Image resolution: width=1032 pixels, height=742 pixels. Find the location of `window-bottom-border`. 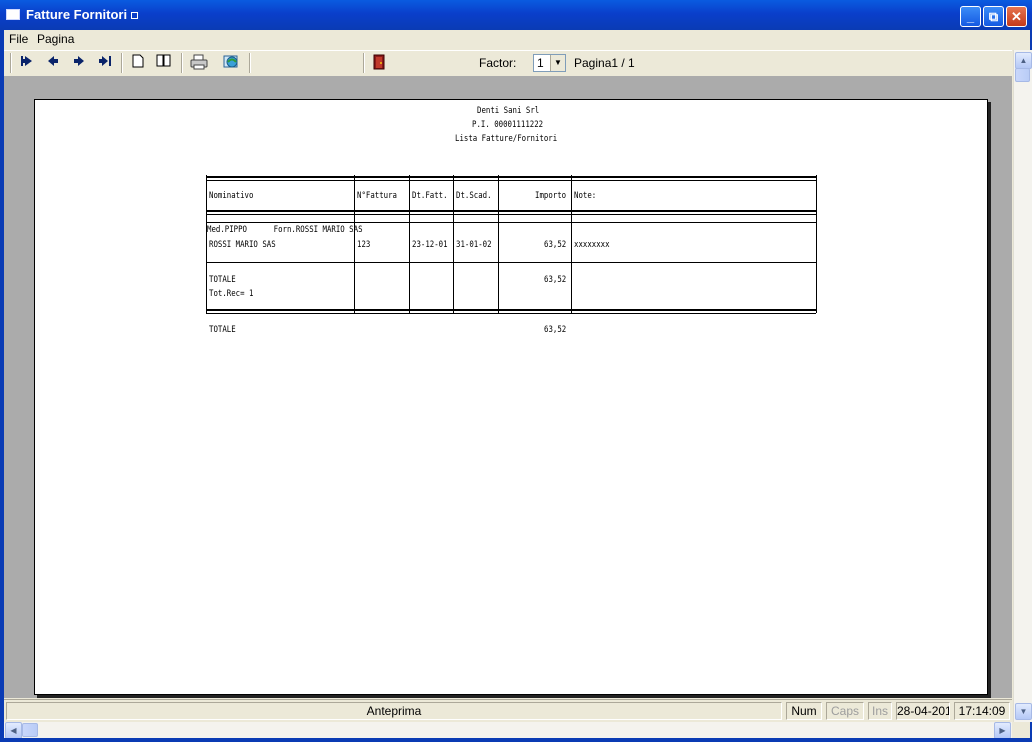

window-bottom-border is located at coordinates (516, 740).